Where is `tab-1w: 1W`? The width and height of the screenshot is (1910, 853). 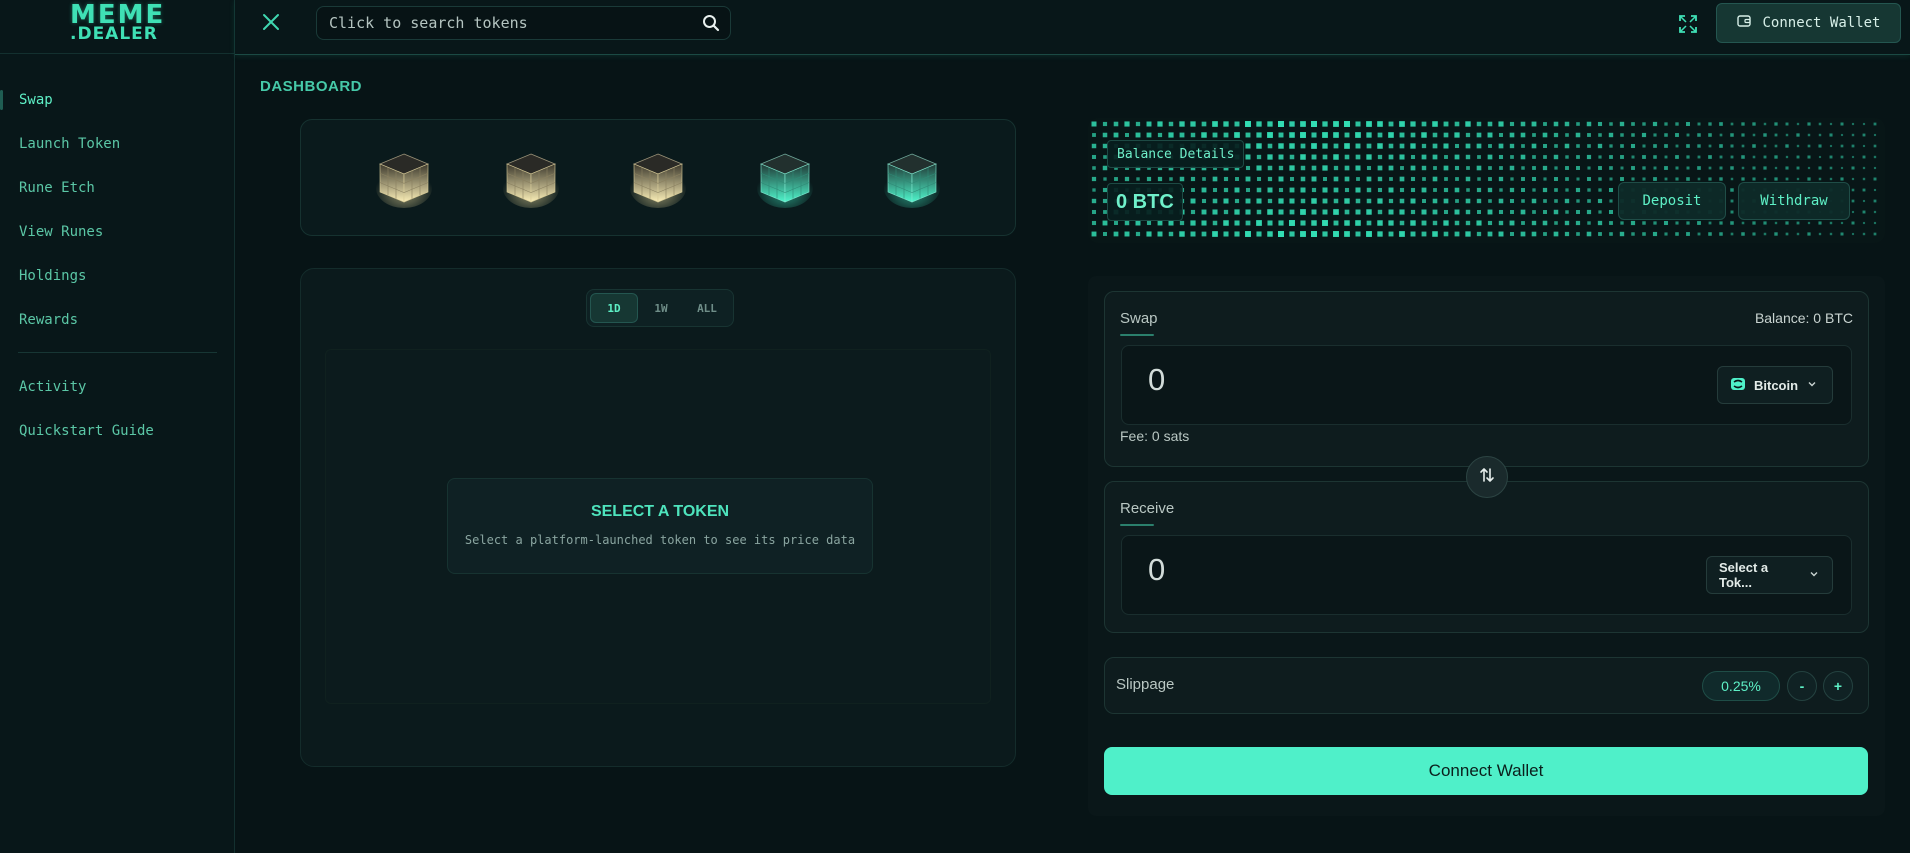
tab-1w: 1W is located at coordinates (661, 308).